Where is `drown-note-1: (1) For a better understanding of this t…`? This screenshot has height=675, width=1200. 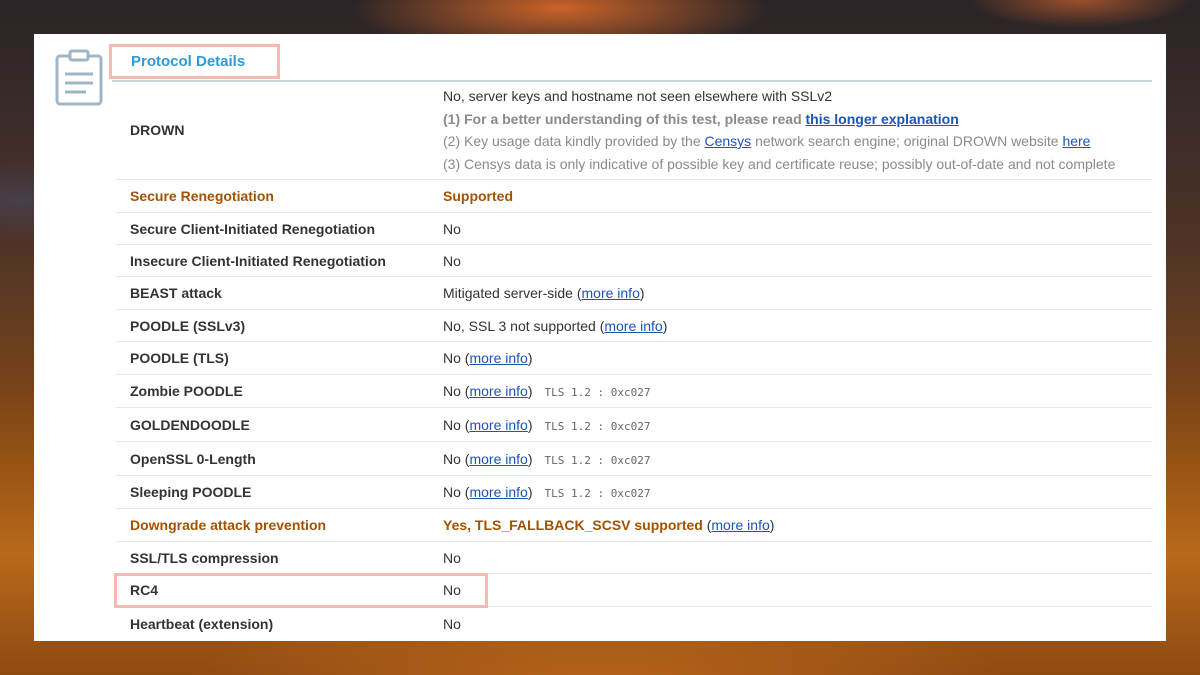
drown-note-1: (1) For a better understanding of this t… is located at coordinates (701, 118).